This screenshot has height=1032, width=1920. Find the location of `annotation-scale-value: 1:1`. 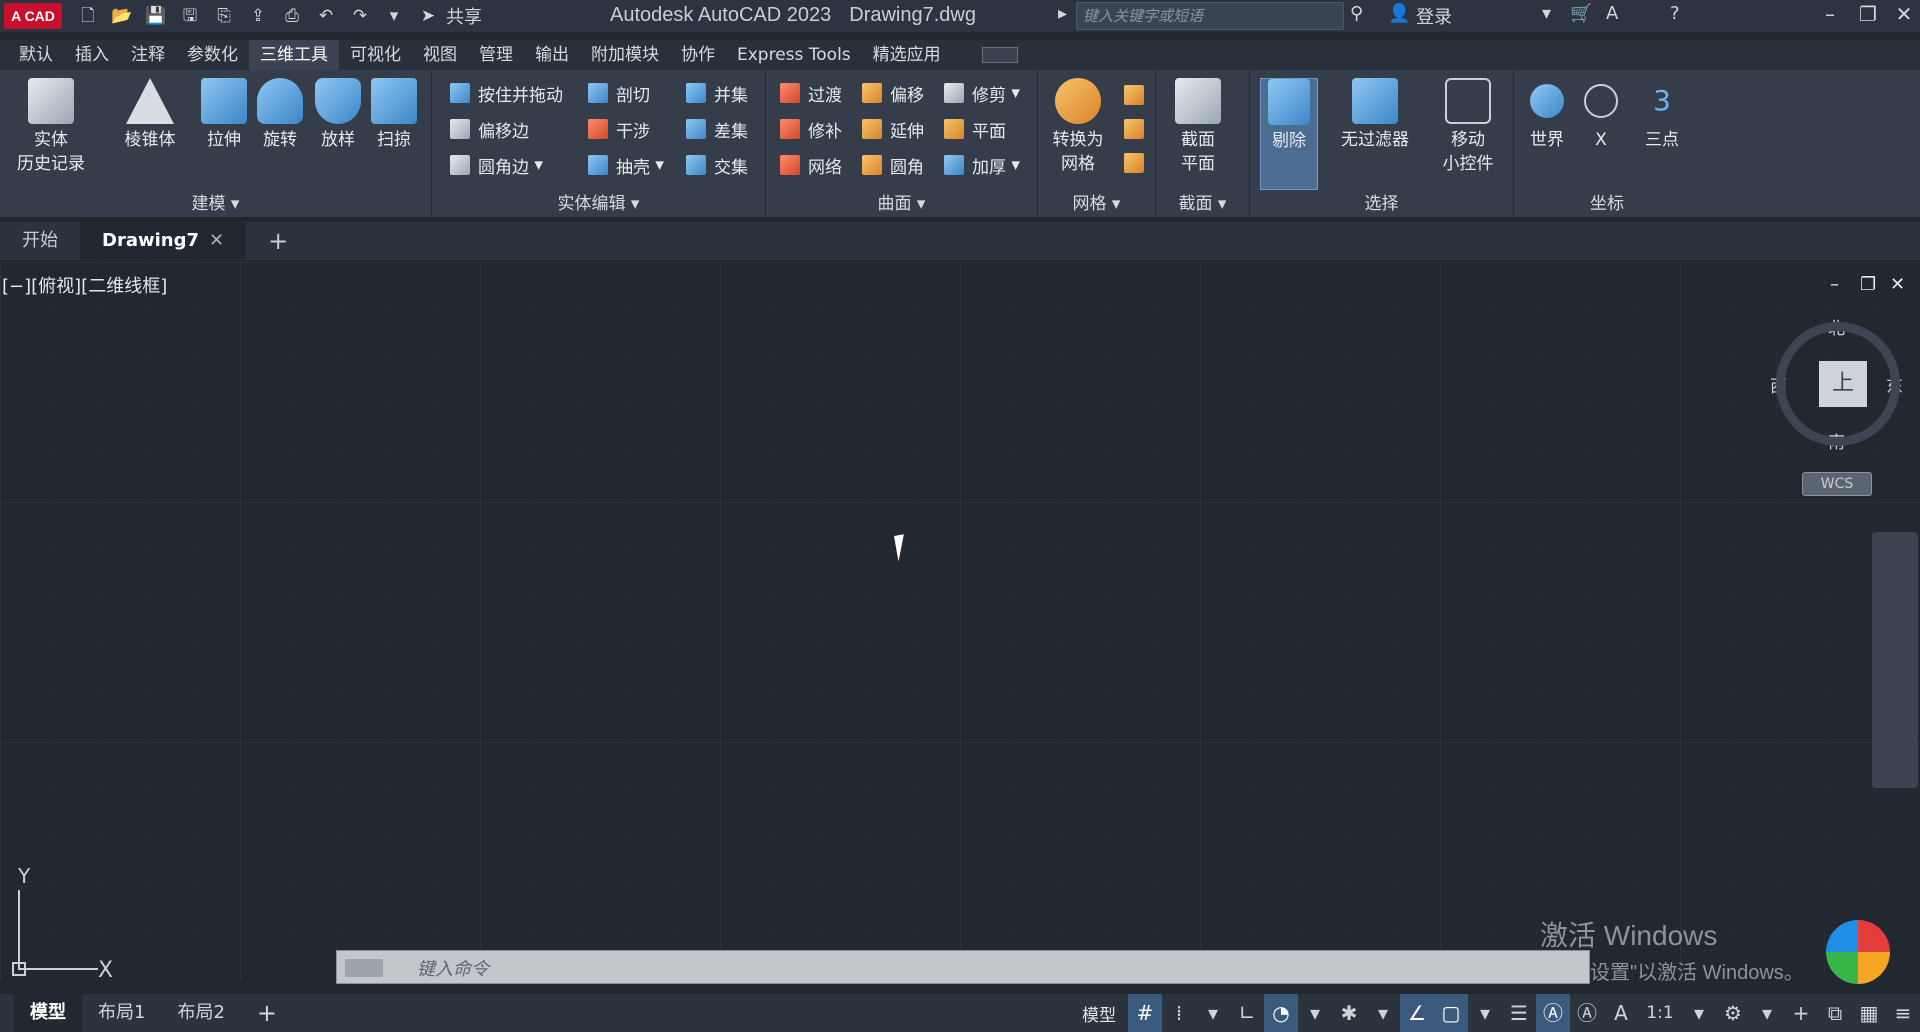

annotation-scale-value: 1:1 is located at coordinates (1660, 1013).